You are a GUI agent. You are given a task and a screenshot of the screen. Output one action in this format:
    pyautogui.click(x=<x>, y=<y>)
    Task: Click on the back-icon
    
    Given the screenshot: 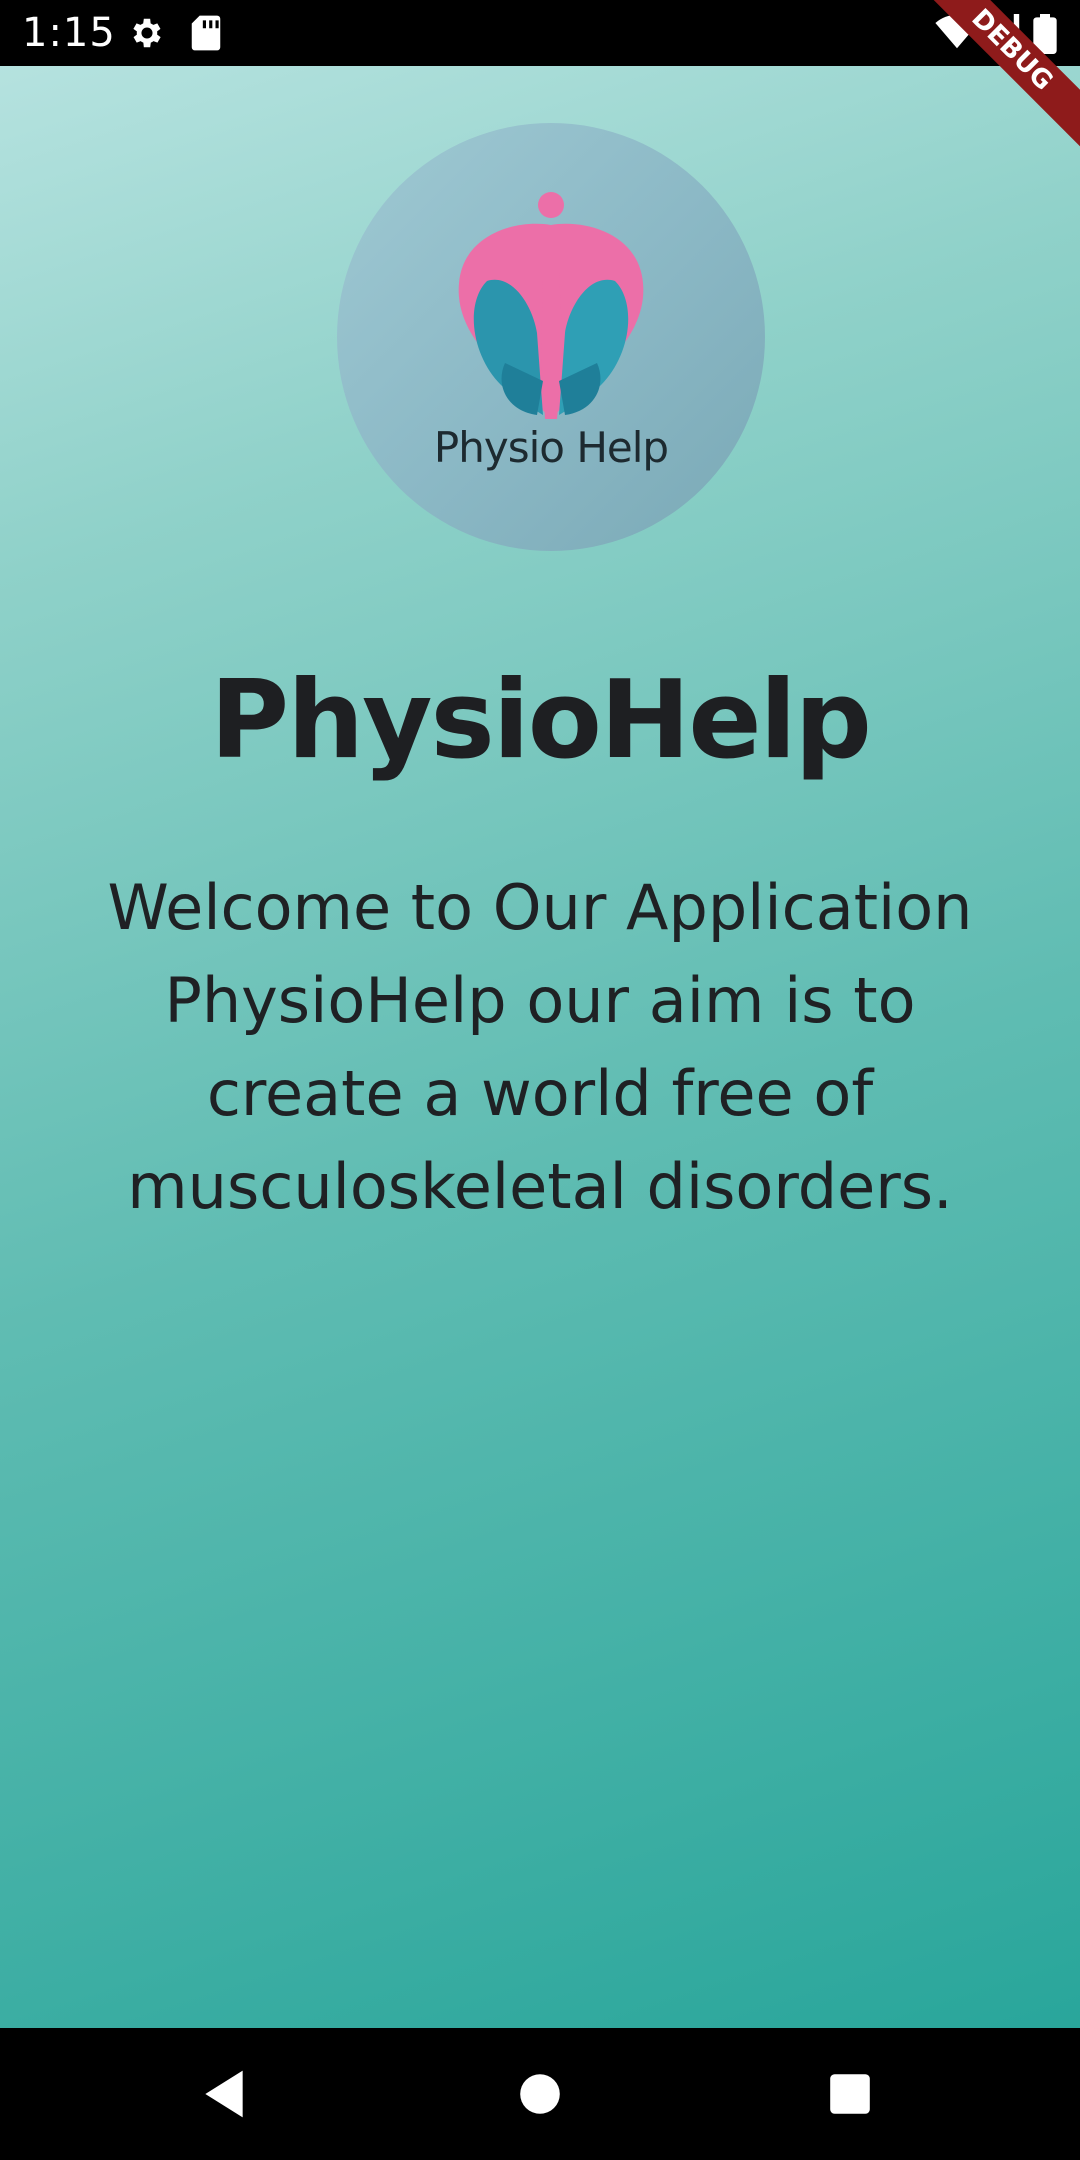 What is the action you would take?
    pyautogui.click(x=224, y=2096)
    